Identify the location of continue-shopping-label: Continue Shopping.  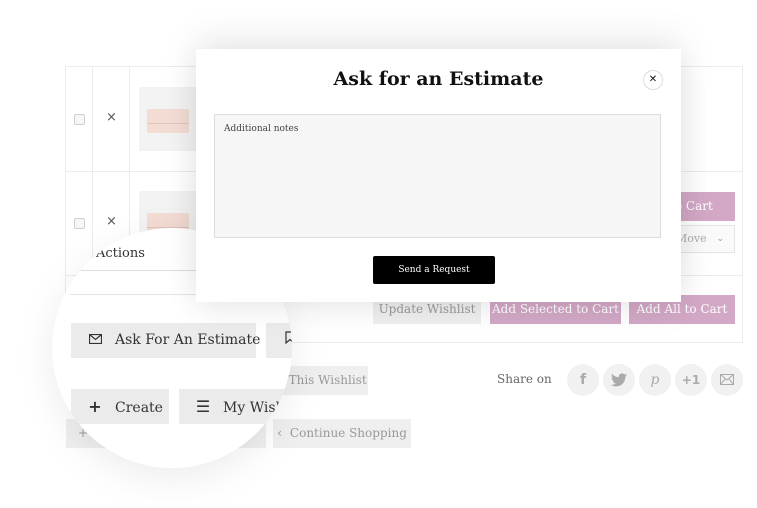
(348, 433).